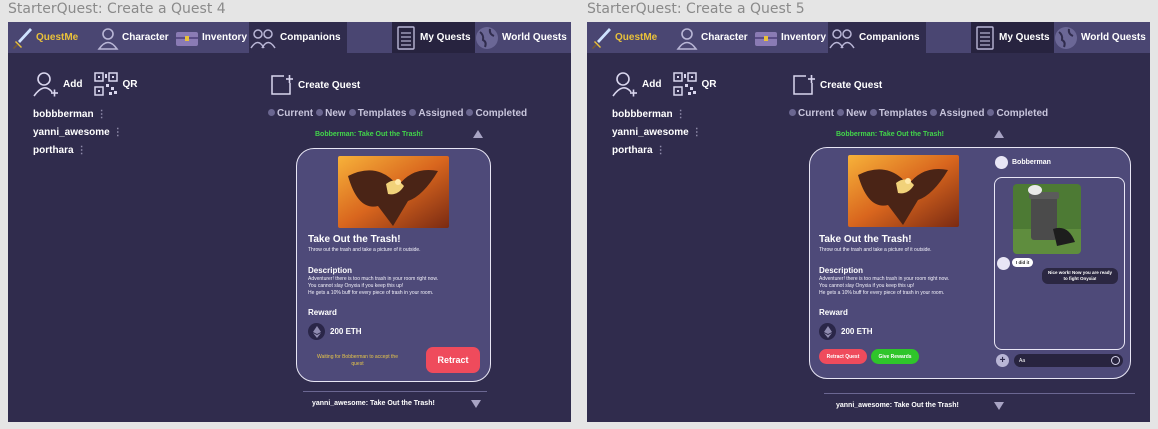 The height and width of the screenshot is (429, 1158). I want to click on list-icon, so click(985, 37).